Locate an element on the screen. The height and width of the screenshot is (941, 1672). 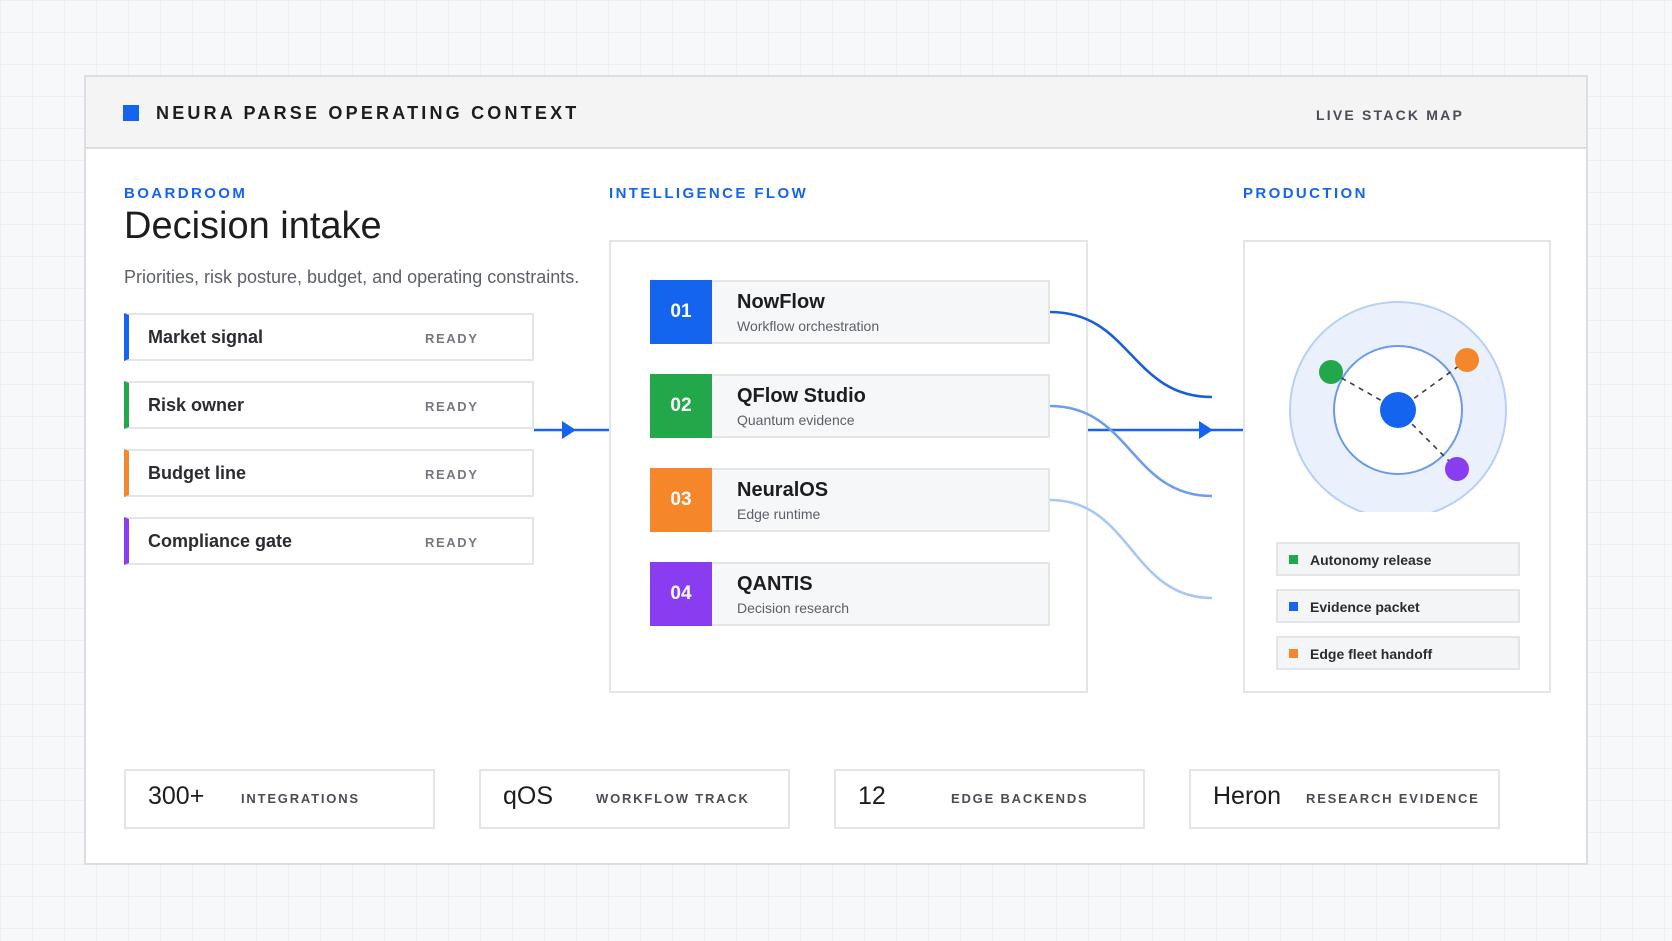
intake-arrow-icon is located at coordinates (569, 430).